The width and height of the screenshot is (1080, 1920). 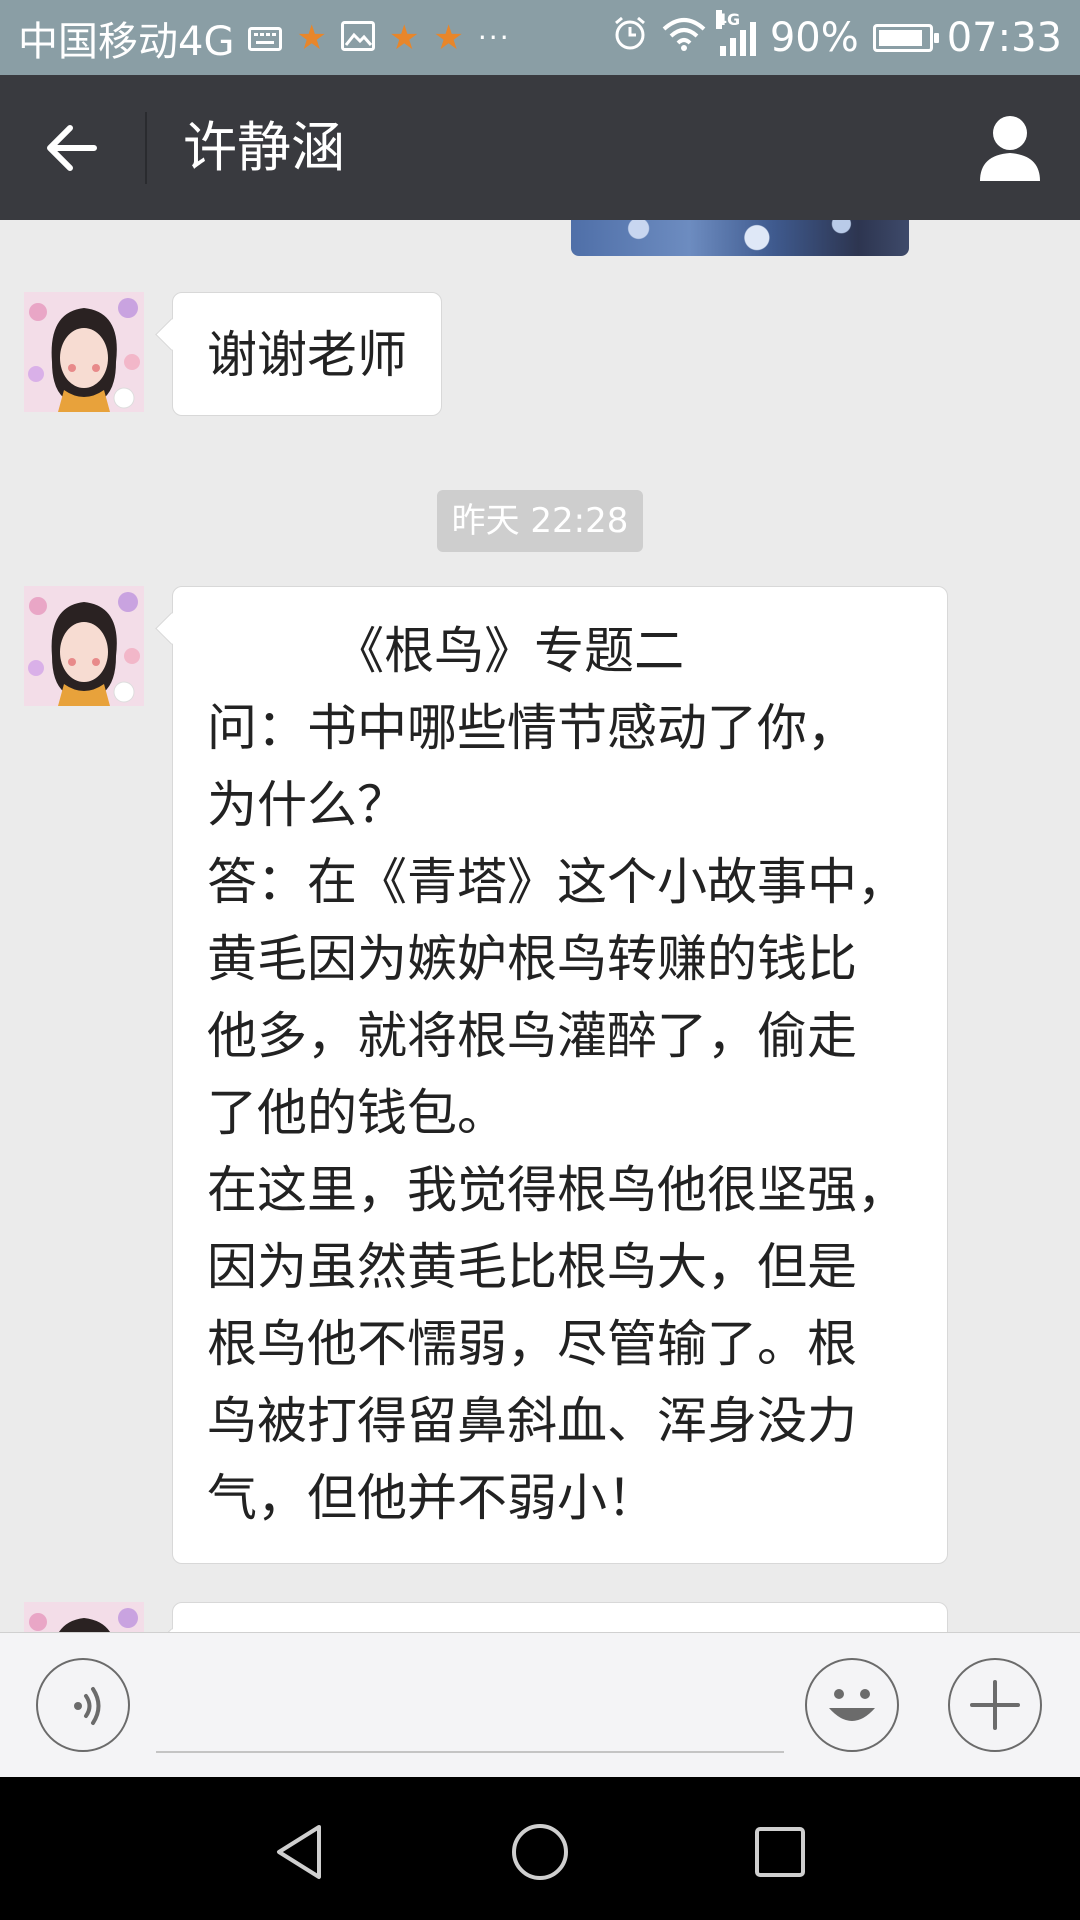 I want to click on back-button, so click(x=73, y=148).